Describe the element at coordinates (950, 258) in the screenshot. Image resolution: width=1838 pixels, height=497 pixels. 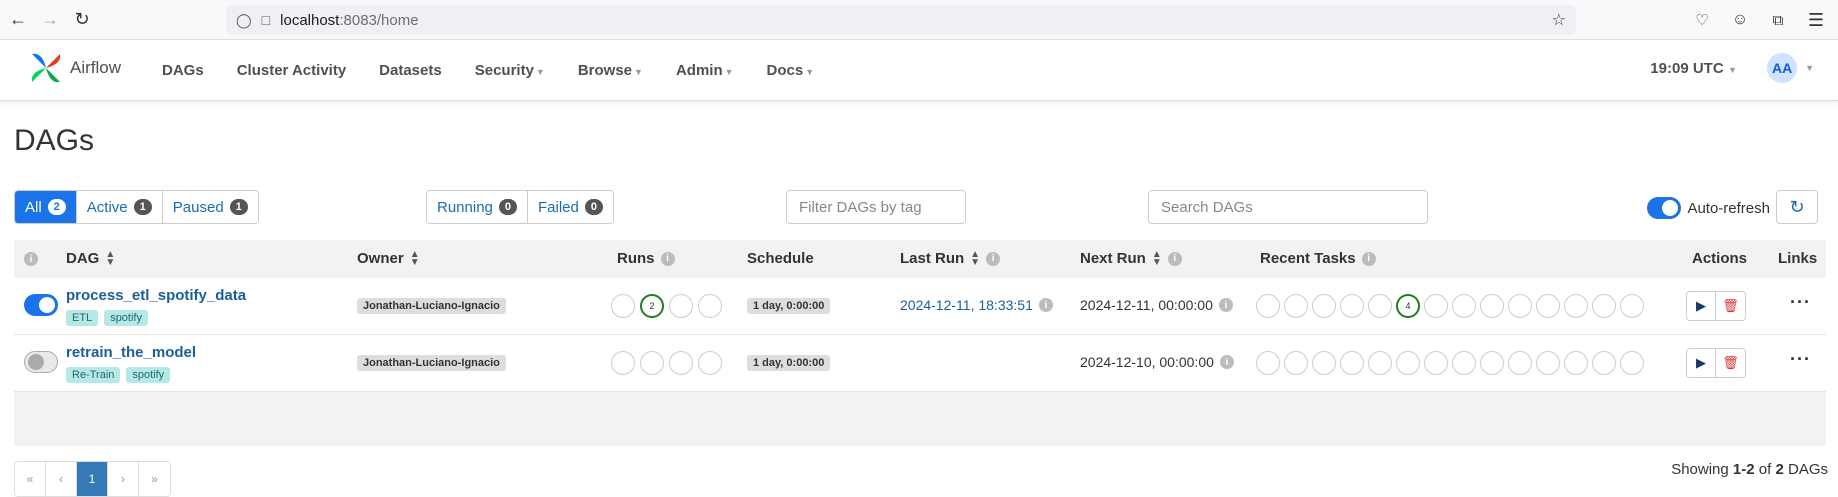
I see `header-last-run: Last Run ▲ ▼ i` at that location.